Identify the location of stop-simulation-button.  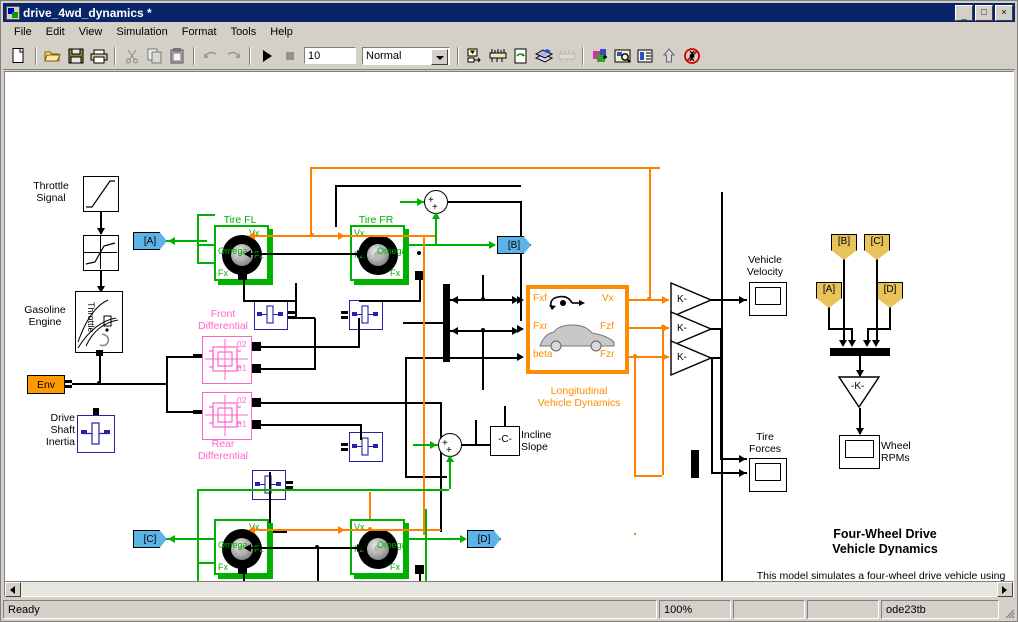
(289, 56).